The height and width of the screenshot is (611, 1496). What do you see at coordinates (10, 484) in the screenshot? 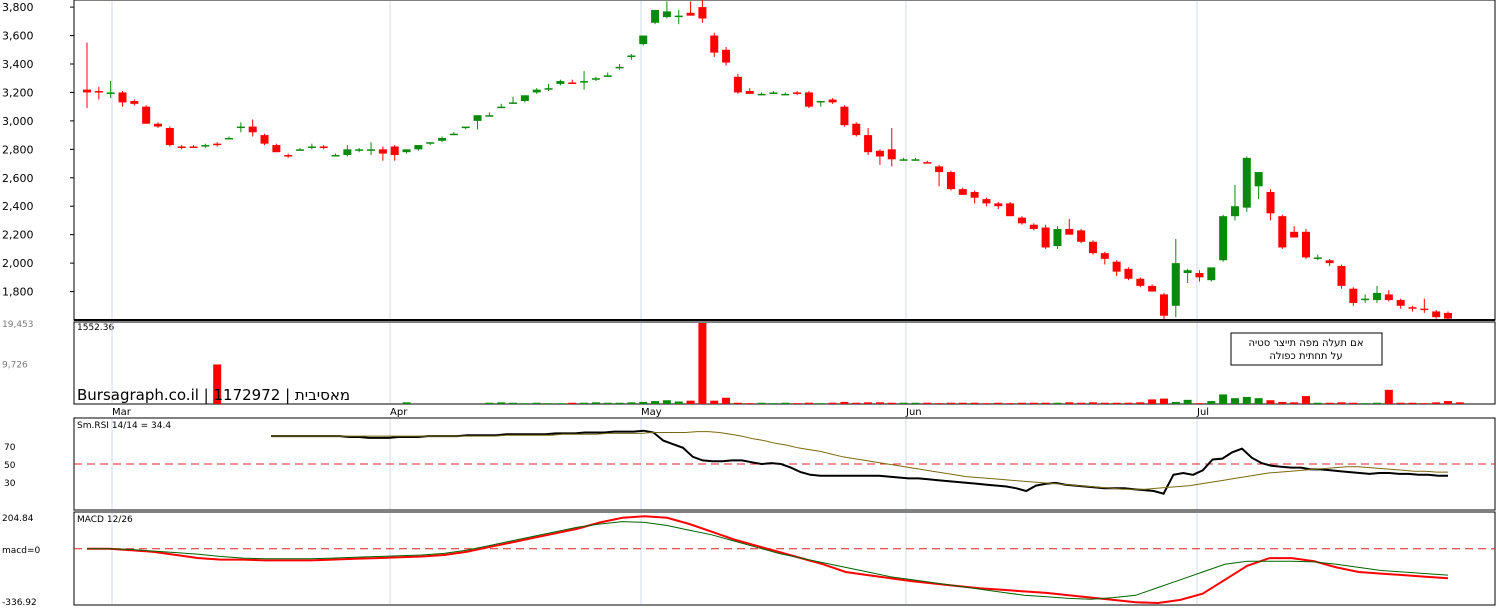
I see `rsi-tick-label: 30` at bounding box center [10, 484].